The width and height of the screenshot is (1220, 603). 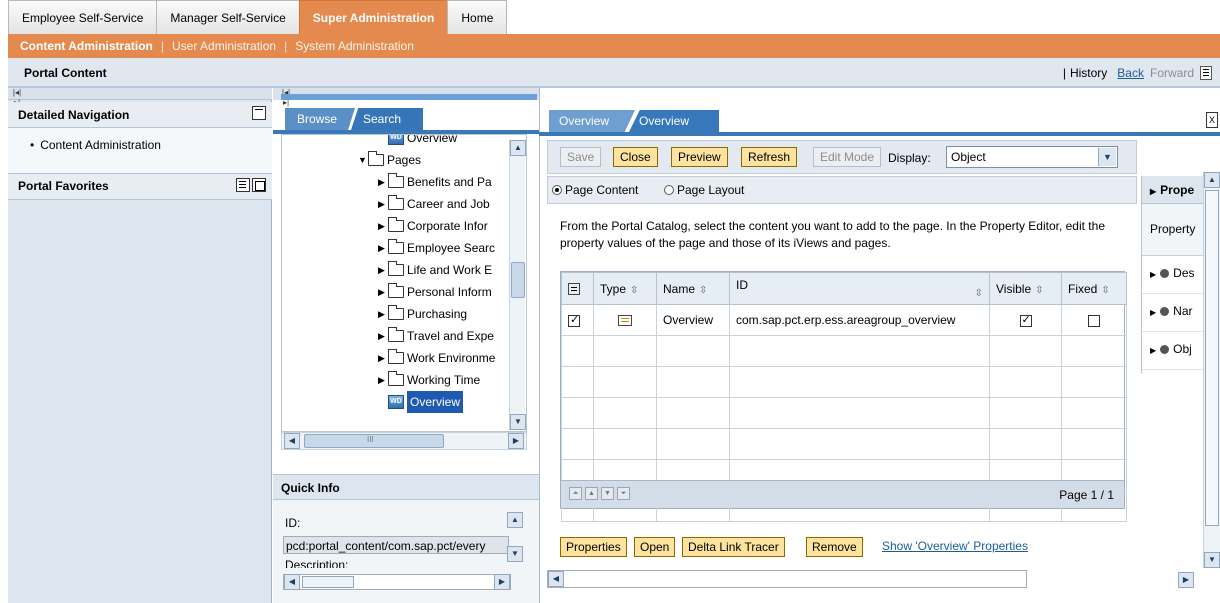 I want to click on delta-link-tracer-button: Delta Link Tracer, so click(x=733, y=547).